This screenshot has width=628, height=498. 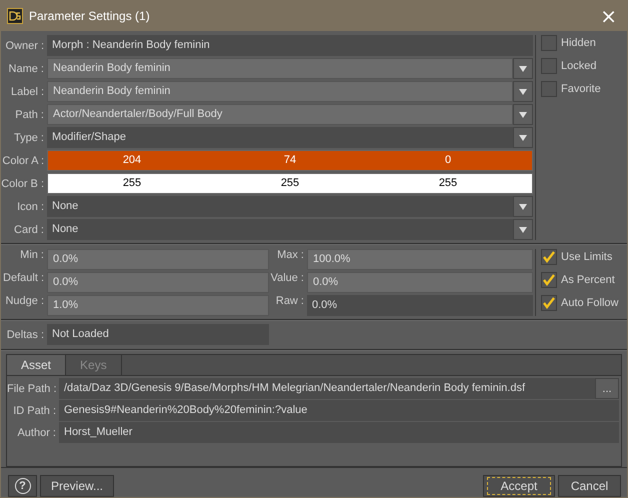 I want to click on field-label: Value :, so click(x=287, y=279).